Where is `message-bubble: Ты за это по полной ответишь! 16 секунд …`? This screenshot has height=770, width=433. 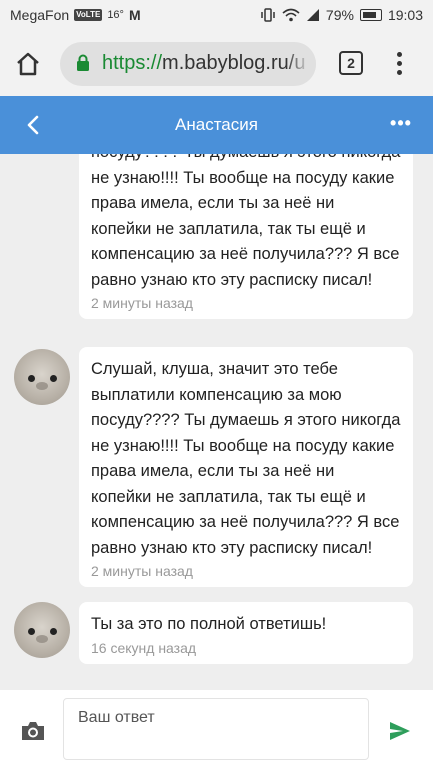 message-bubble: Ты за это по полной ответишь! 16 секунд … is located at coordinates (246, 633).